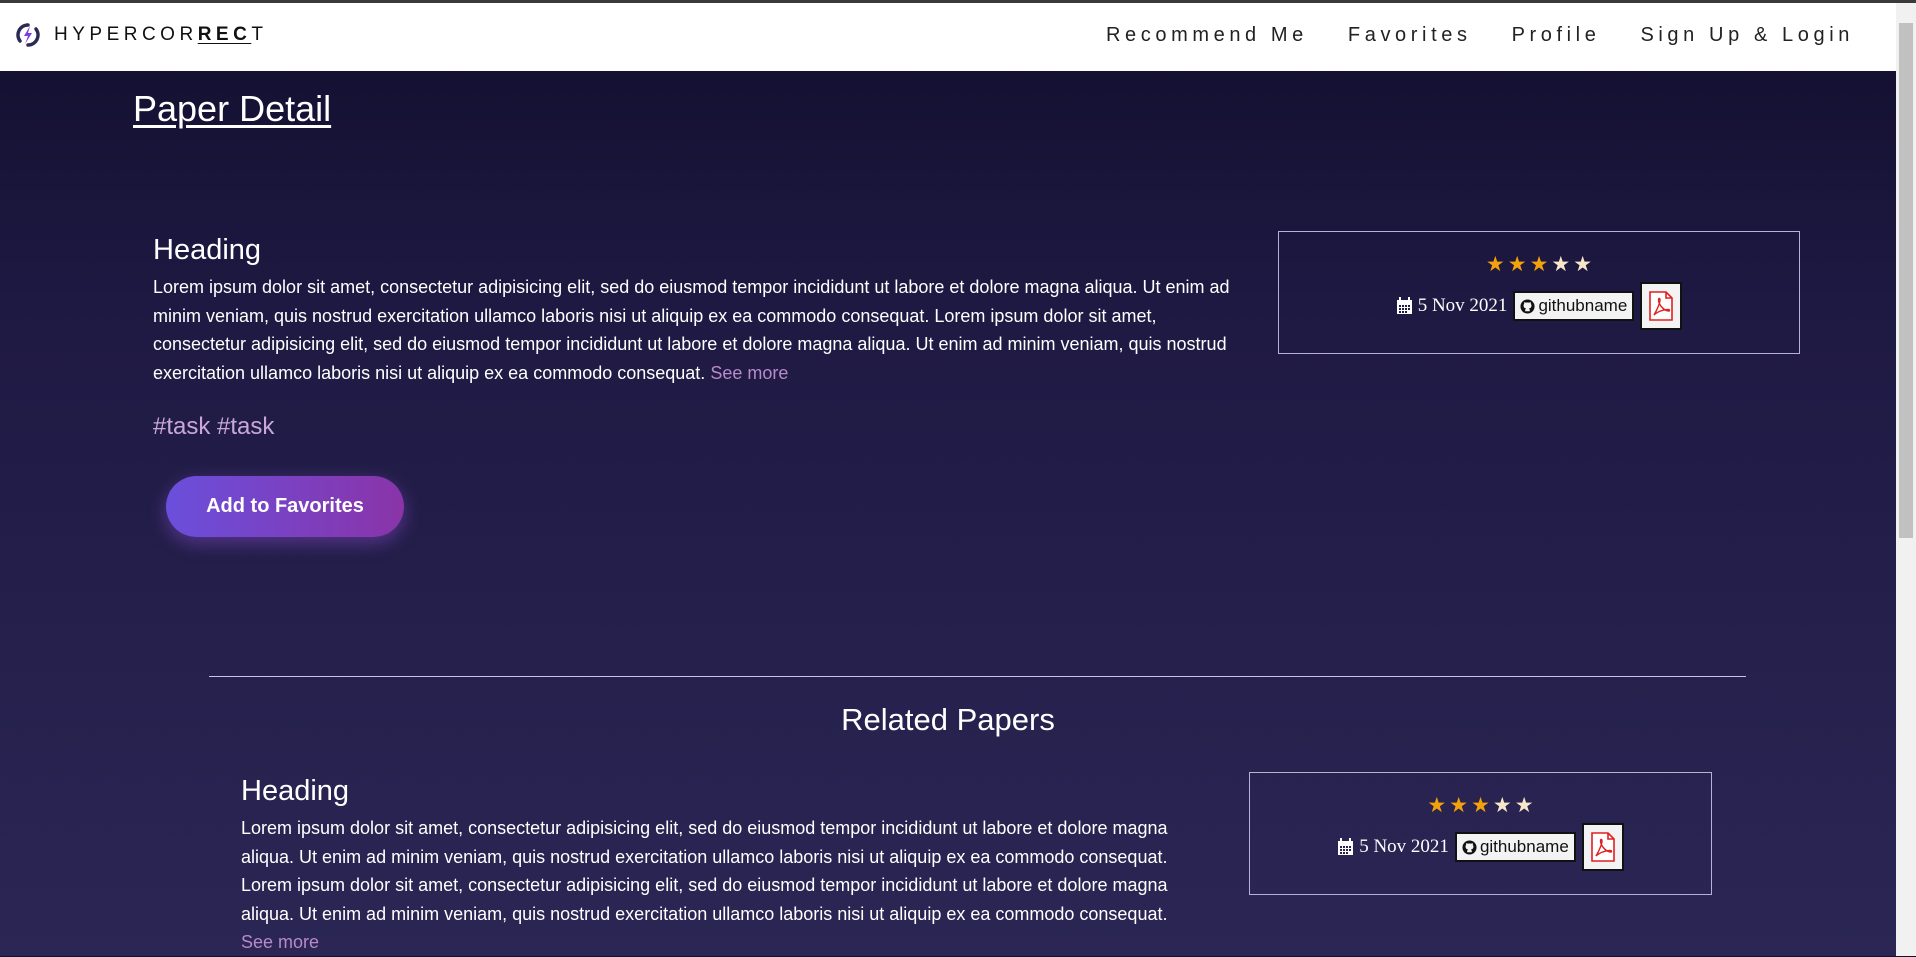 Image resolution: width=1916 pixels, height=957 pixels. I want to click on page-title: Paper Detail, so click(232, 108).